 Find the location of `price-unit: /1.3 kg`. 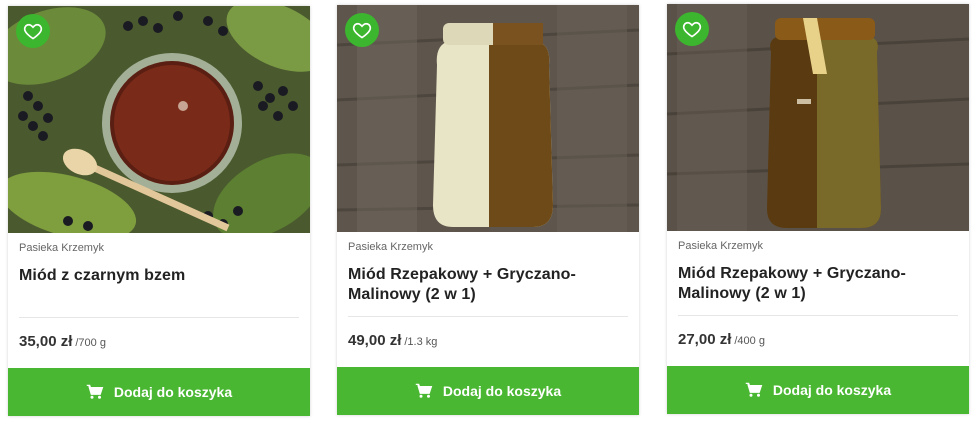

price-unit: /1.3 kg is located at coordinates (421, 342).